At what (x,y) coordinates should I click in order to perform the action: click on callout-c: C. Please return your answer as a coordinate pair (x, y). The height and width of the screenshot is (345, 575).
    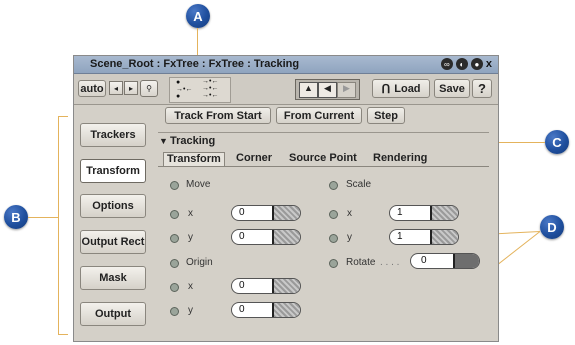
    Looking at the image, I should click on (557, 142).